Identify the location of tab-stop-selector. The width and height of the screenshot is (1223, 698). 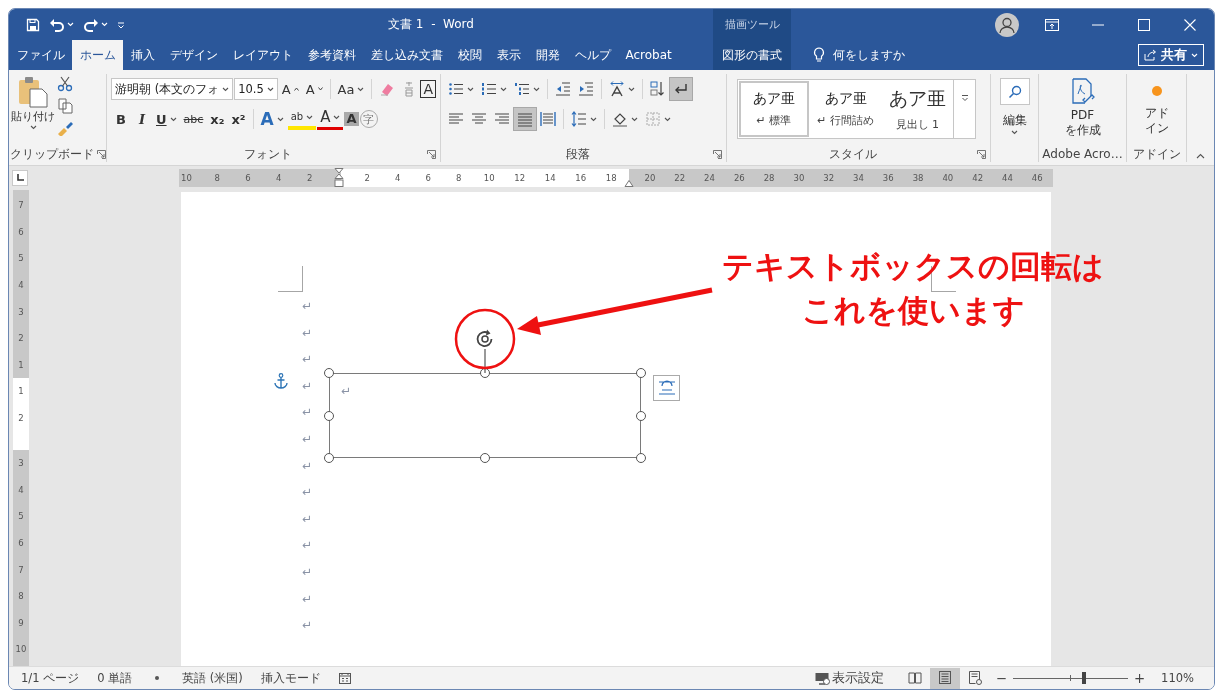
(20, 178).